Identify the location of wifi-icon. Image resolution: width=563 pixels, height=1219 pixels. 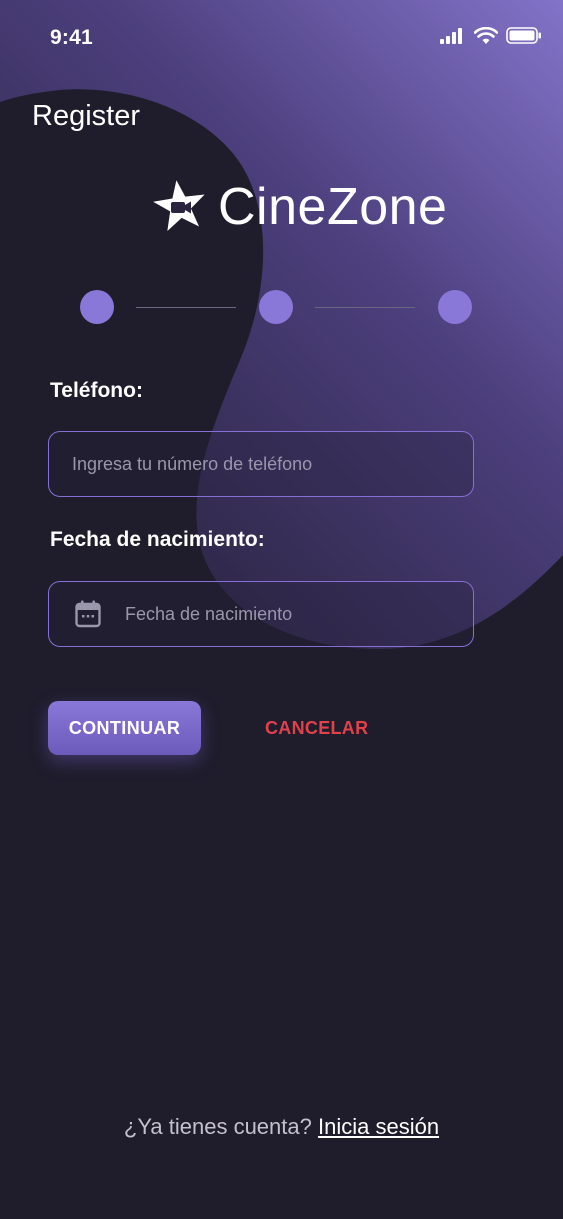
(486, 35).